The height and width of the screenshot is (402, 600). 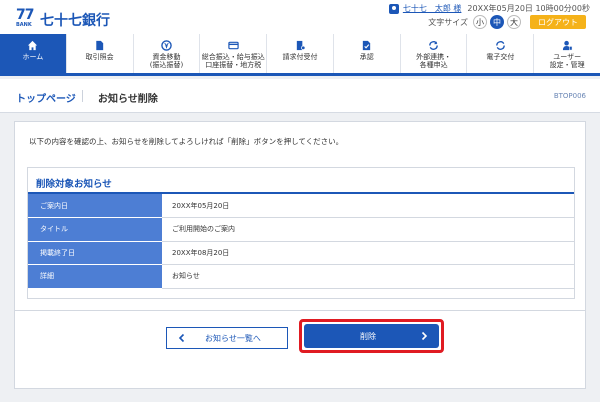 What do you see at coordinates (500, 45) in the screenshot?
I see `refresh-icon` at bounding box center [500, 45].